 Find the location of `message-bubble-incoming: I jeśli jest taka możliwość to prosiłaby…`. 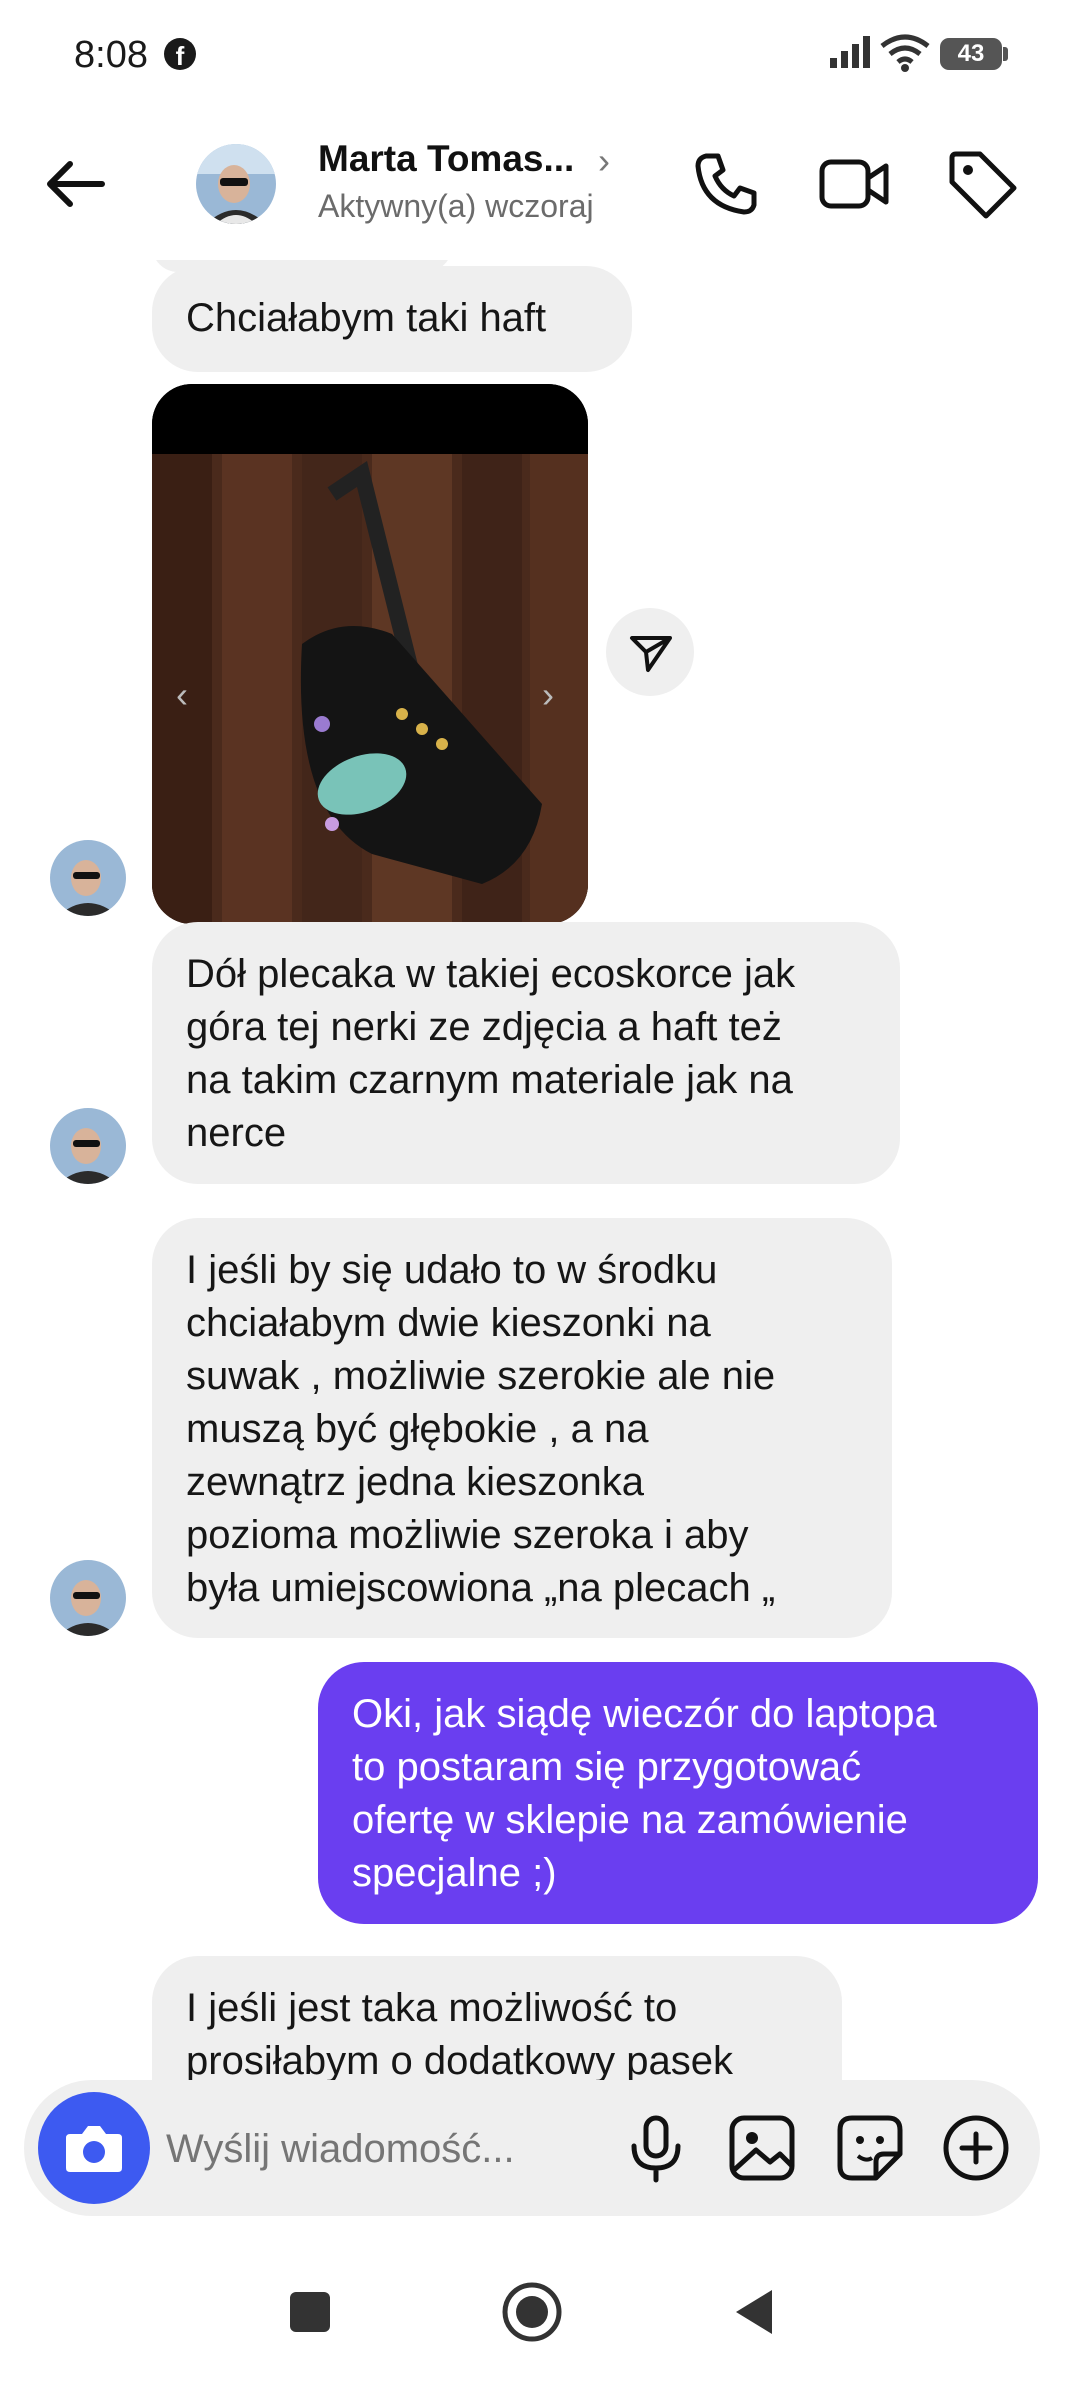

message-bubble-incoming: I jeśli jest taka możliwość to prosiłaby… is located at coordinates (497, 2018).